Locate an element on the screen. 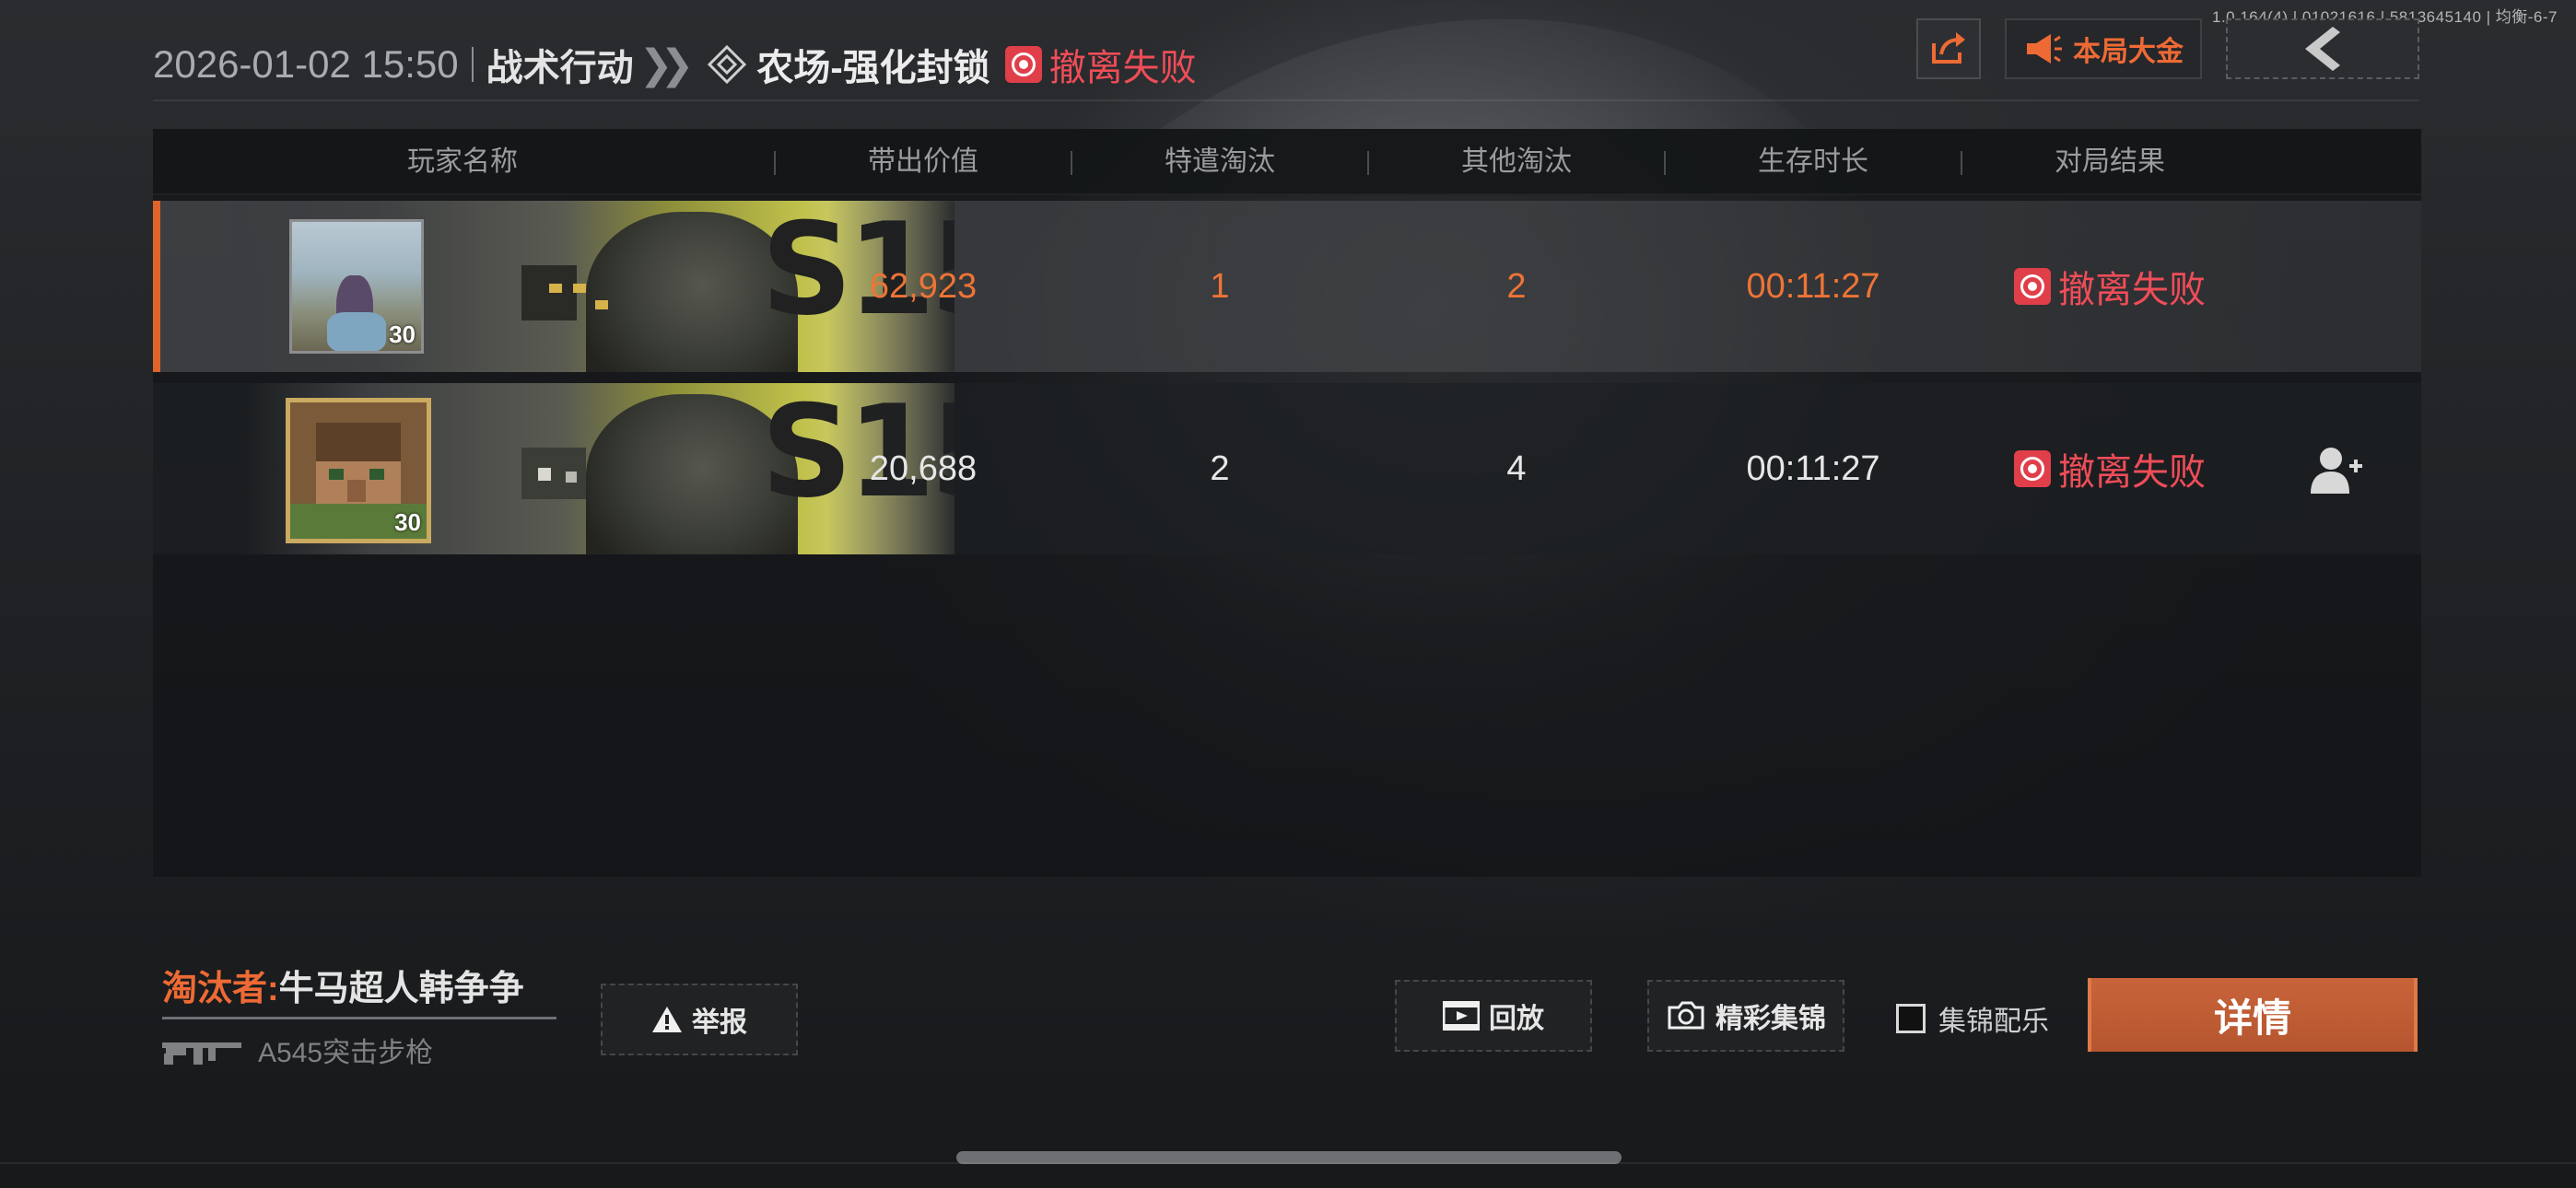  match-header: 2026-01-02 15:50 战术行动 ❯❯ 农场-强化封锁 撤离失败 is located at coordinates (675, 64).